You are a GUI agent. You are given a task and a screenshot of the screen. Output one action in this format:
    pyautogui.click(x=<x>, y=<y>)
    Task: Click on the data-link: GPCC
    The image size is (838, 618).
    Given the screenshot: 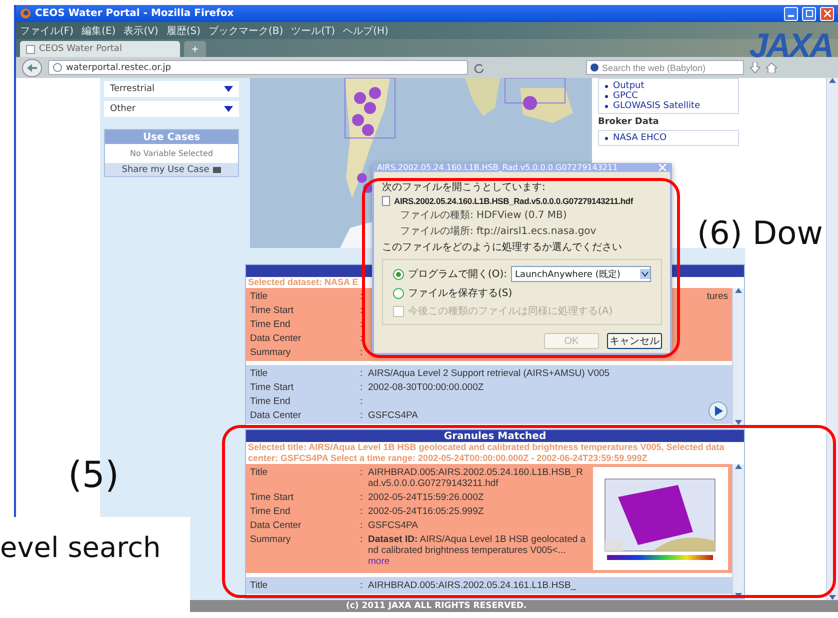 What is the action you would take?
    pyautogui.click(x=625, y=96)
    